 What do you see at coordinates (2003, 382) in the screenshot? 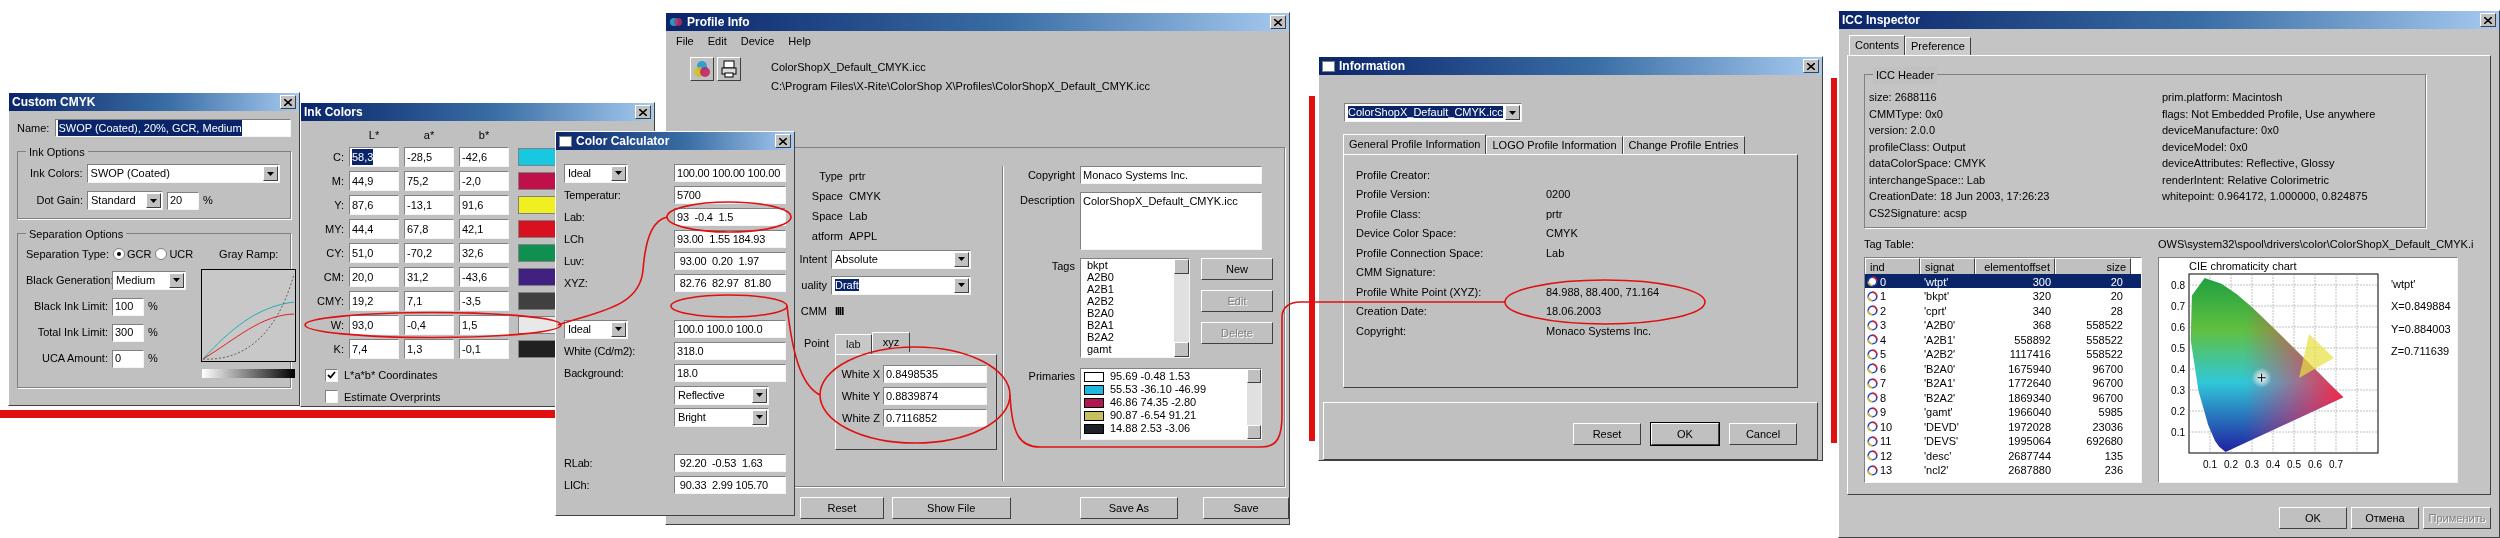
I see `table-row: 7 'B2A1' 1772640 96700` at bounding box center [2003, 382].